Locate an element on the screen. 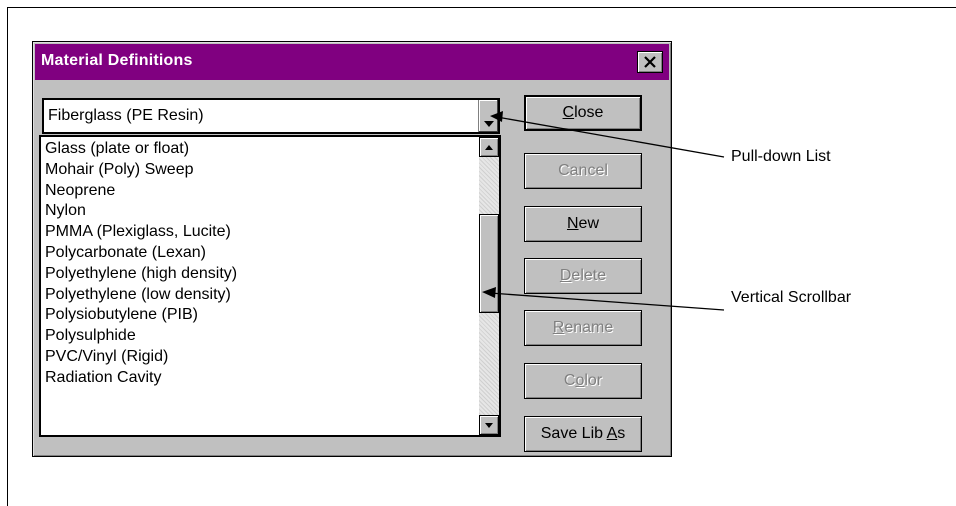  pulldown-arrowhead is located at coordinates (496, 116).